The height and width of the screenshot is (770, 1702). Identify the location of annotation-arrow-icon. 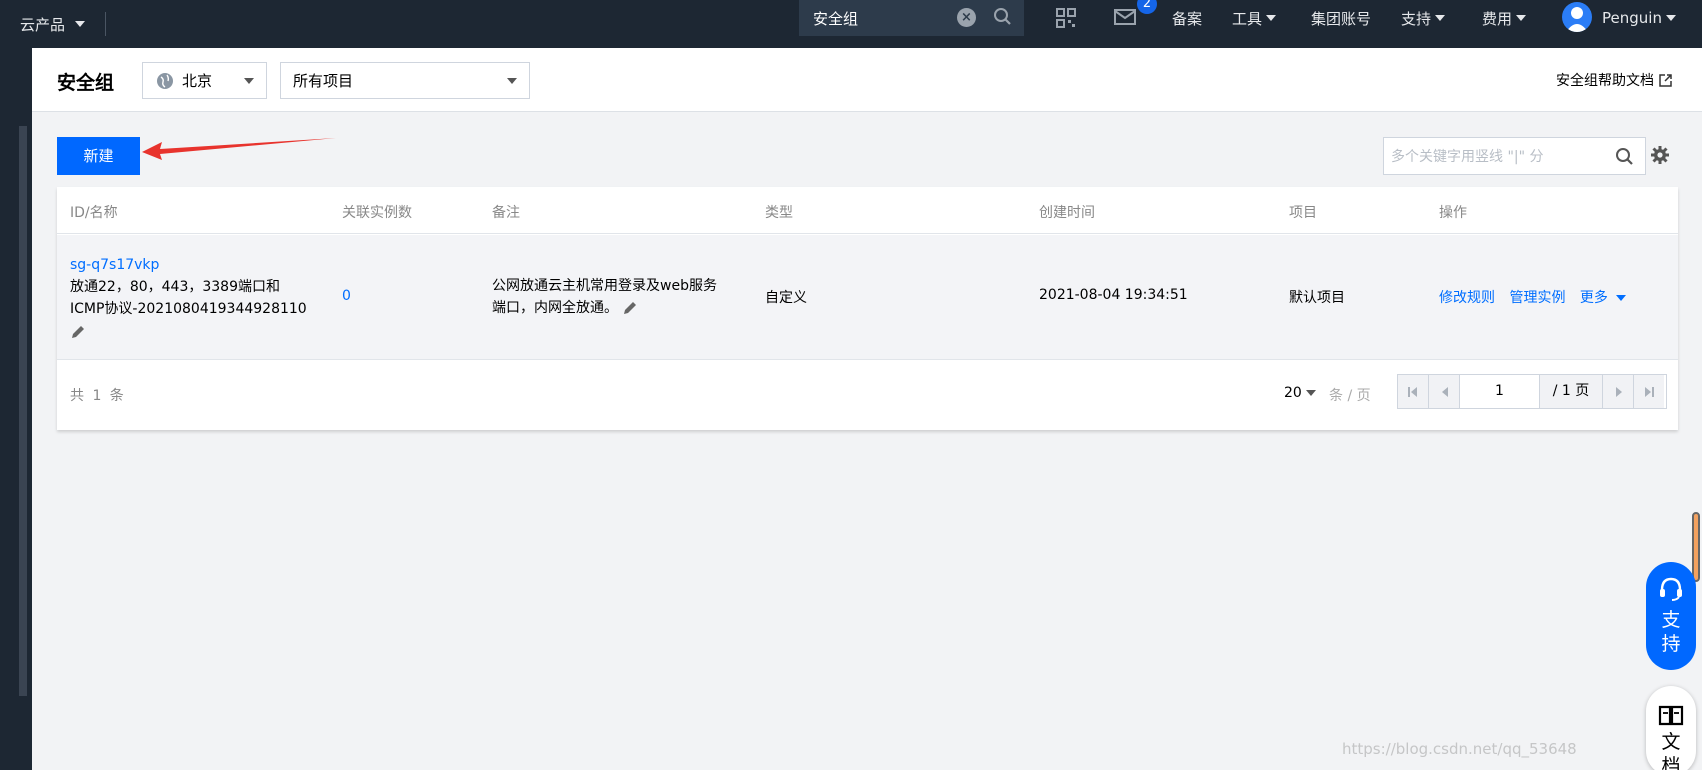
(239, 149).